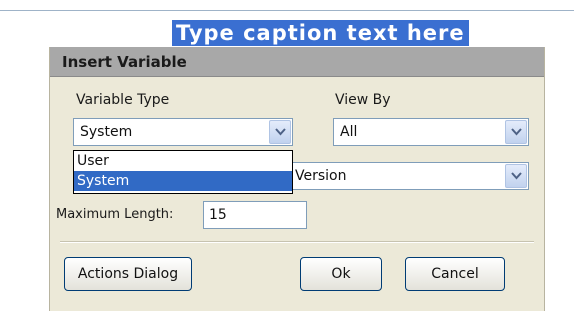 The height and width of the screenshot is (311, 574). I want to click on view-by-label: View By, so click(363, 100).